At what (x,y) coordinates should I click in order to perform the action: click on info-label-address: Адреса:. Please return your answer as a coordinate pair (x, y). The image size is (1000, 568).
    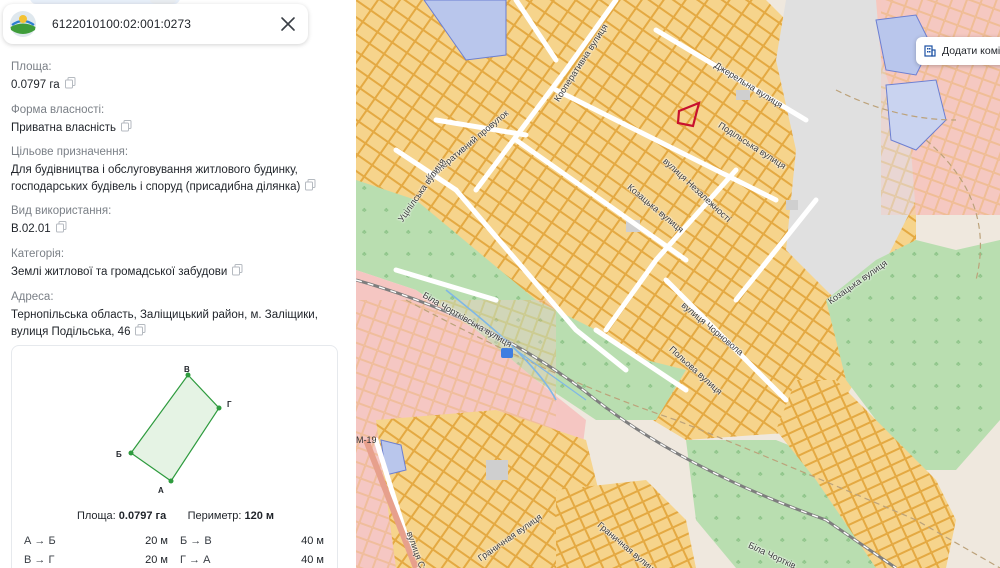
    Looking at the image, I should click on (32, 297).